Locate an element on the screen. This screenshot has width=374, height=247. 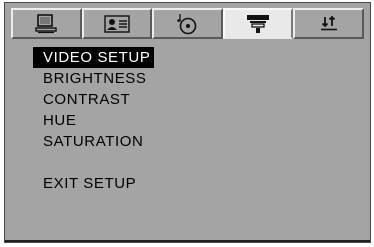
tab-disc is located at coordinates (187, 23).